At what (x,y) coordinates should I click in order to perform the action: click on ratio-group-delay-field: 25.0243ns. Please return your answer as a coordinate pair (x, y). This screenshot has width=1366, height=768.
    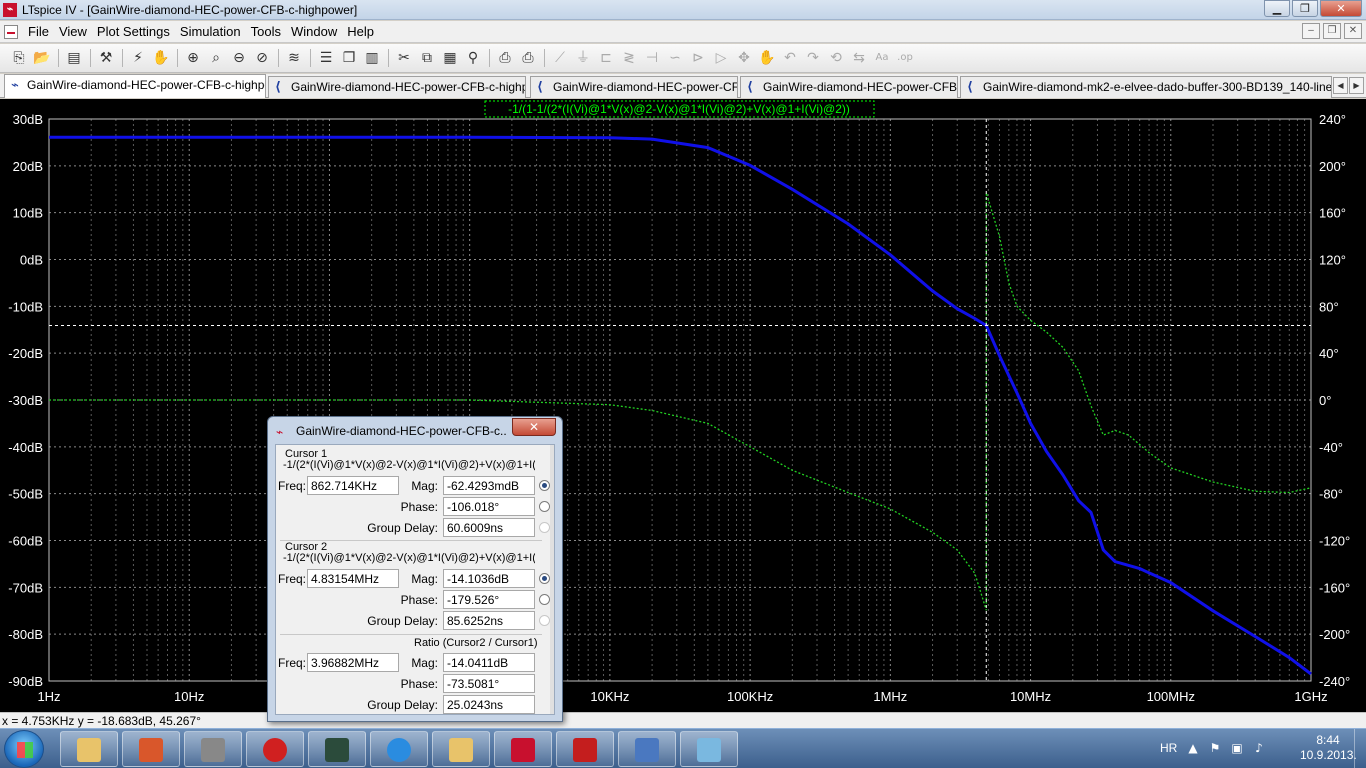
    Looking at the image, I should click on (489, 704).